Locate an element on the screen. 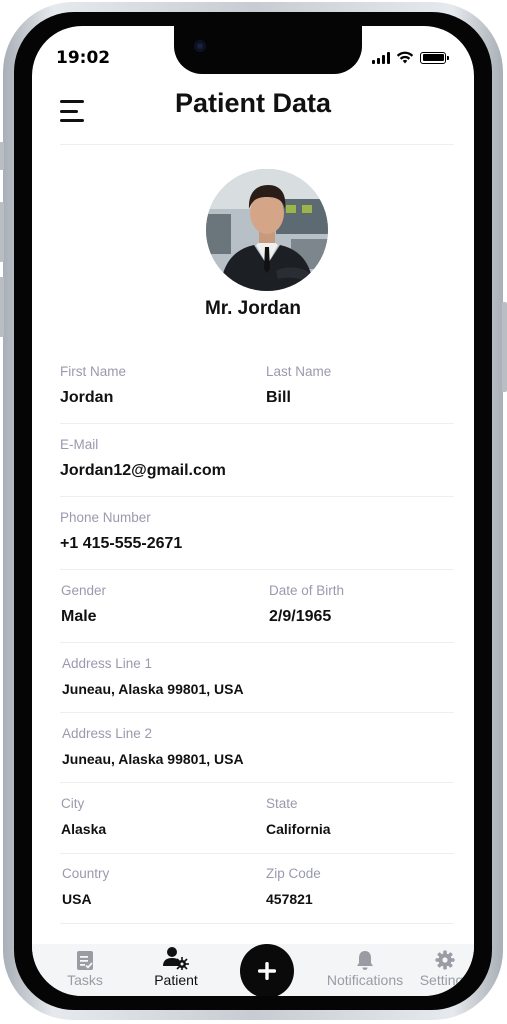 The image size is (507, 1024). dob-field: Date of Birth 2/9/1965 is located at coordinates (306, 604).